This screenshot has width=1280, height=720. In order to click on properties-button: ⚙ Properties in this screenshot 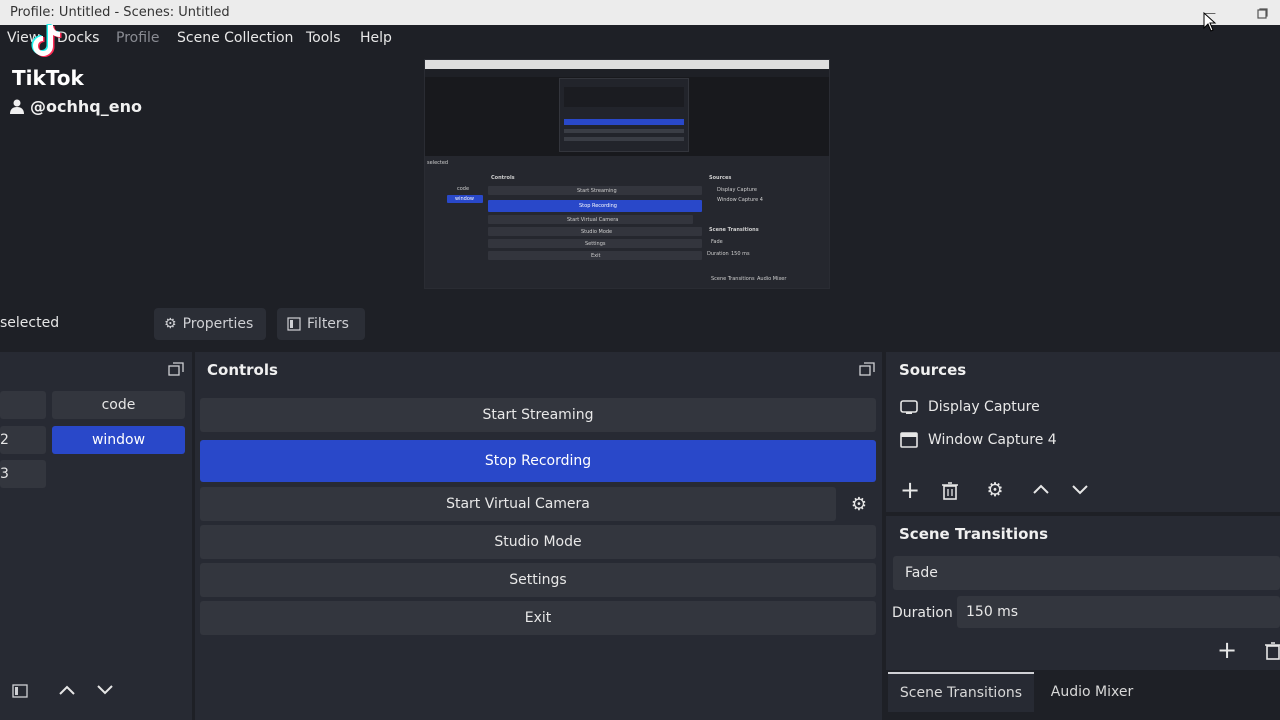, I will do `click(210, 324)`.